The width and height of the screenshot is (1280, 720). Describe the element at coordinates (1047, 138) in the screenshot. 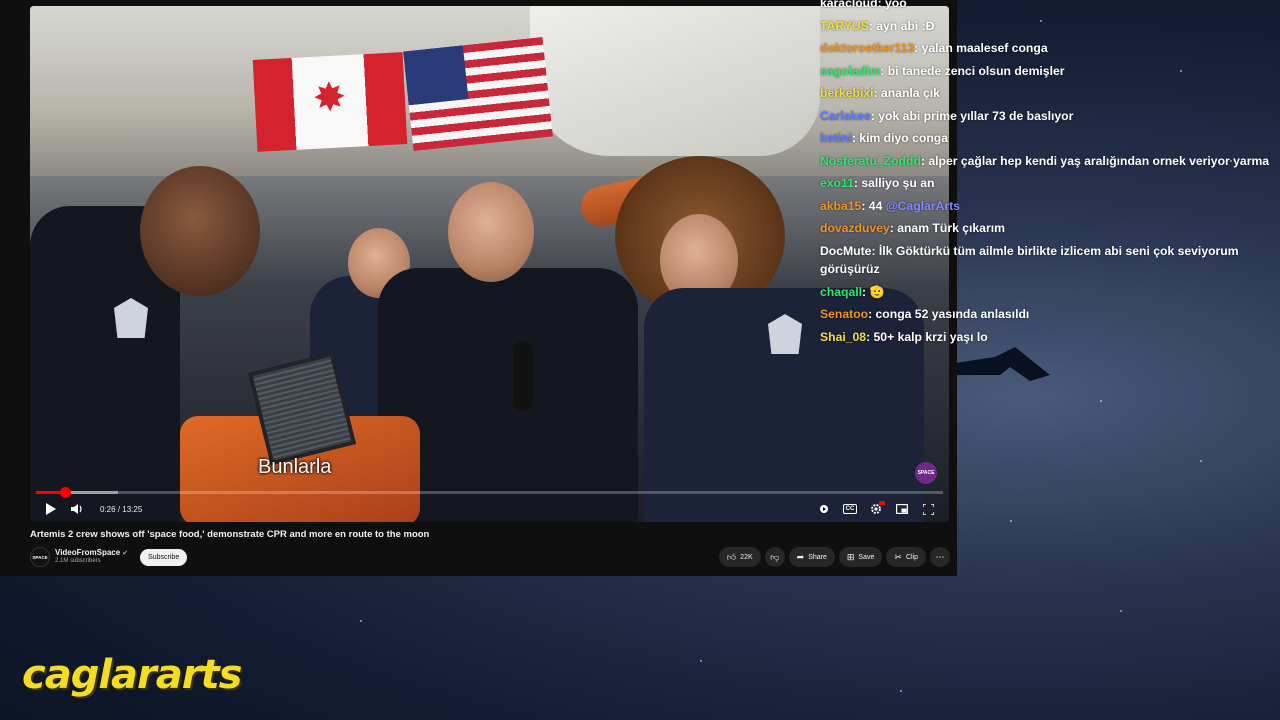

I see `chat-message: ketini: kim diyo conga` at that location.